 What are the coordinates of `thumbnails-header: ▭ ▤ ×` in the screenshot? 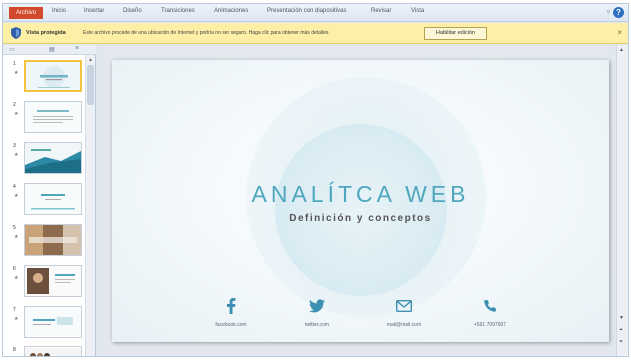 It's located at (49, 50).